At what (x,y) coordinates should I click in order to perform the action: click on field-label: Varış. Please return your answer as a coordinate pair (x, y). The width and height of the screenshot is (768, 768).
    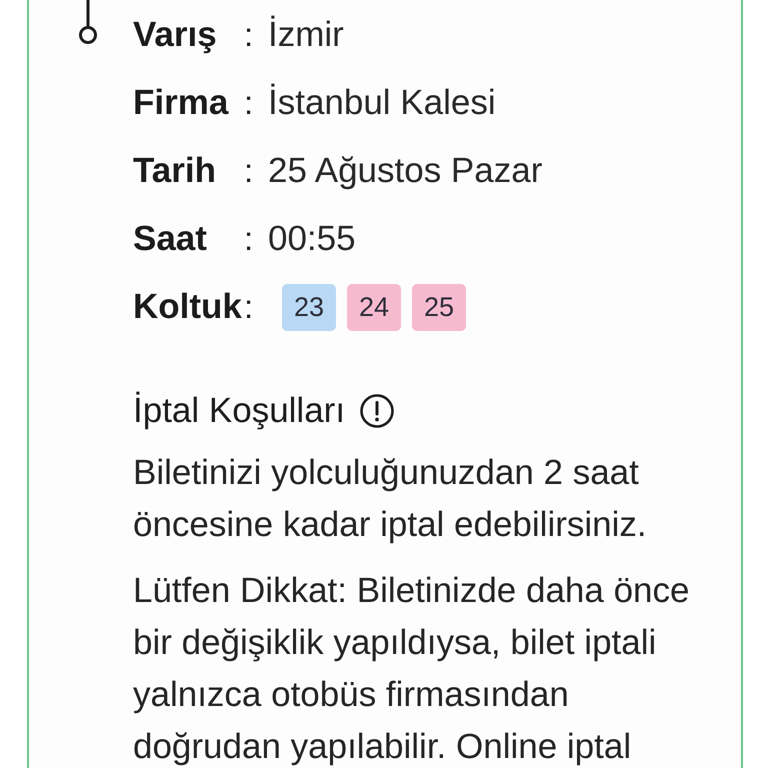
    Looking at the image, I should click on (175, 34).